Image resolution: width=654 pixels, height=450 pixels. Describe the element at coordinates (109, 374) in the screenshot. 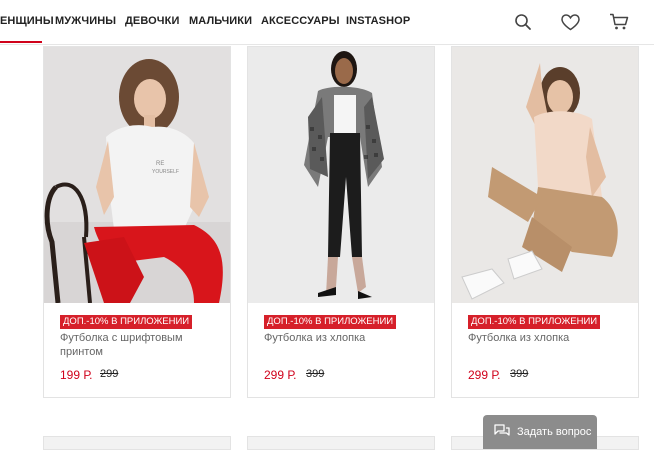

I see `product-old-price: 299` at that location.